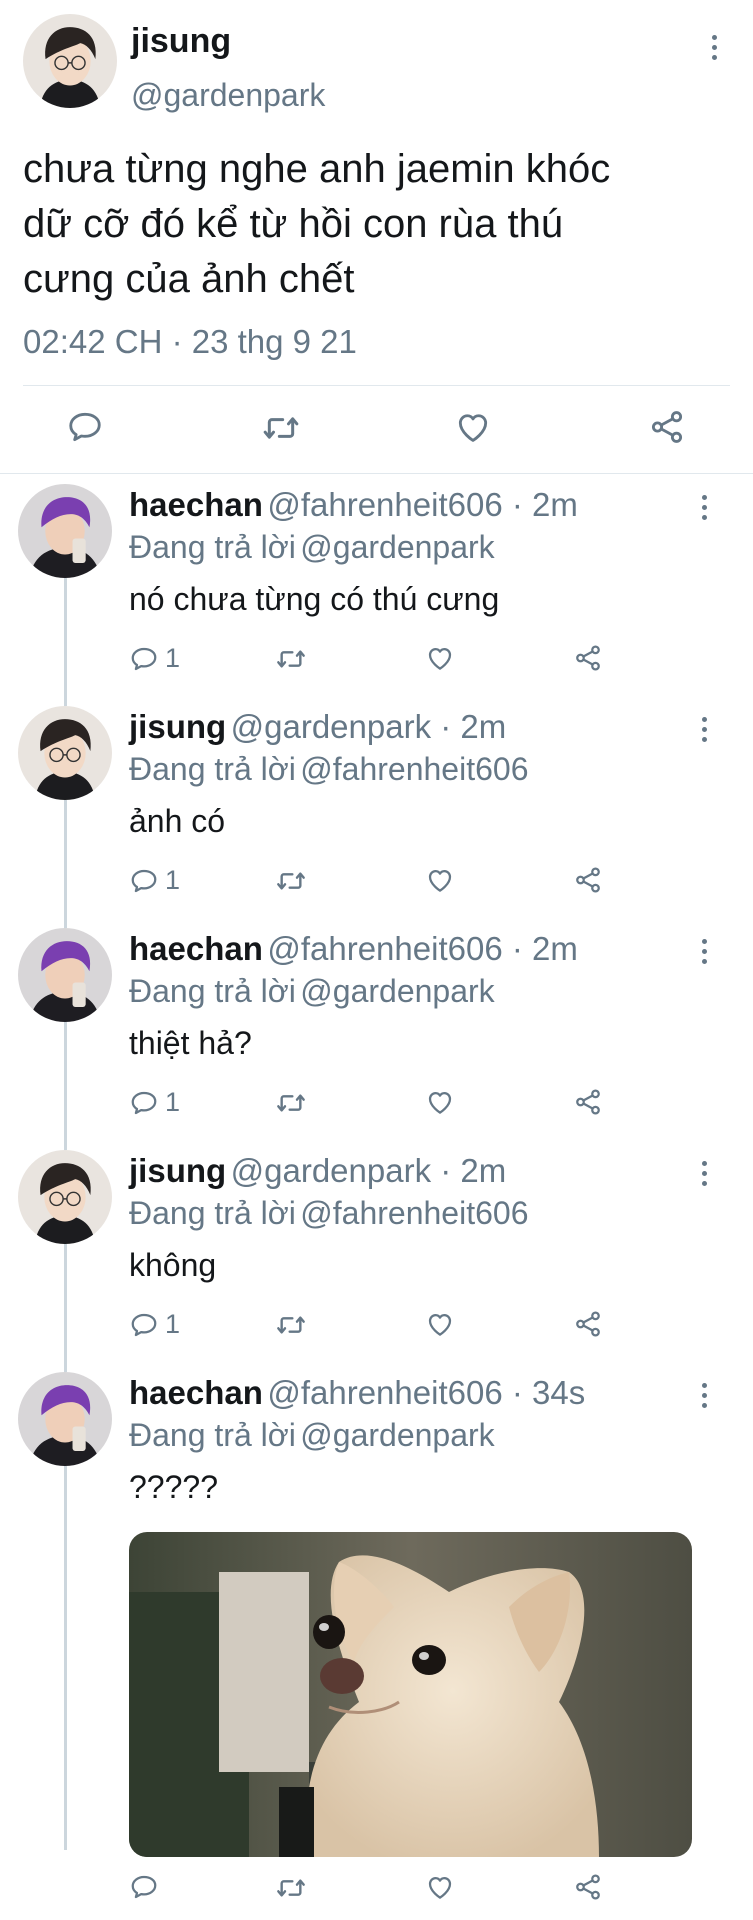 This screenshot has height=1920, width=753. What do you see at coordinates (376, 428) in the screenshot?
I see `tweet-actions` at bounding box center [376, 428].